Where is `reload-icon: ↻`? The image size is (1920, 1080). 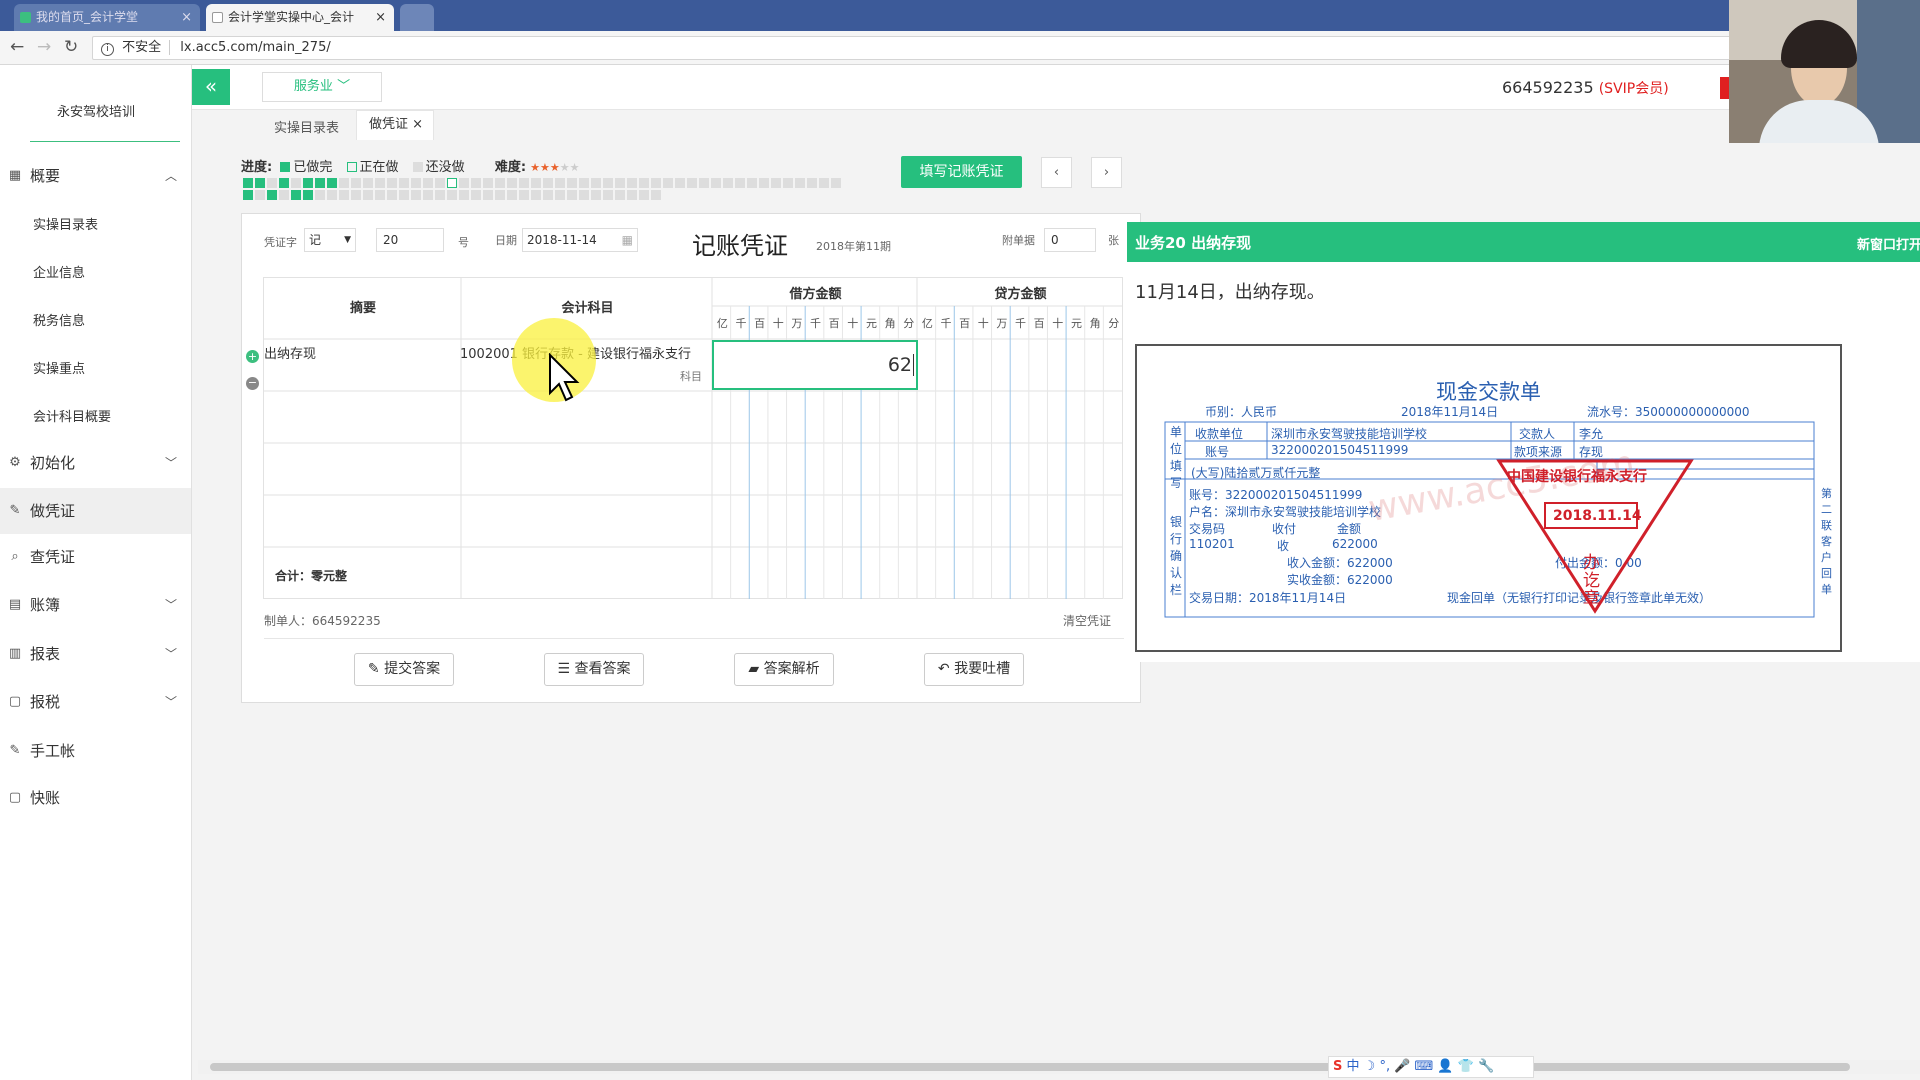 reload-icon: ↻ is located at coordinates (71, 47).